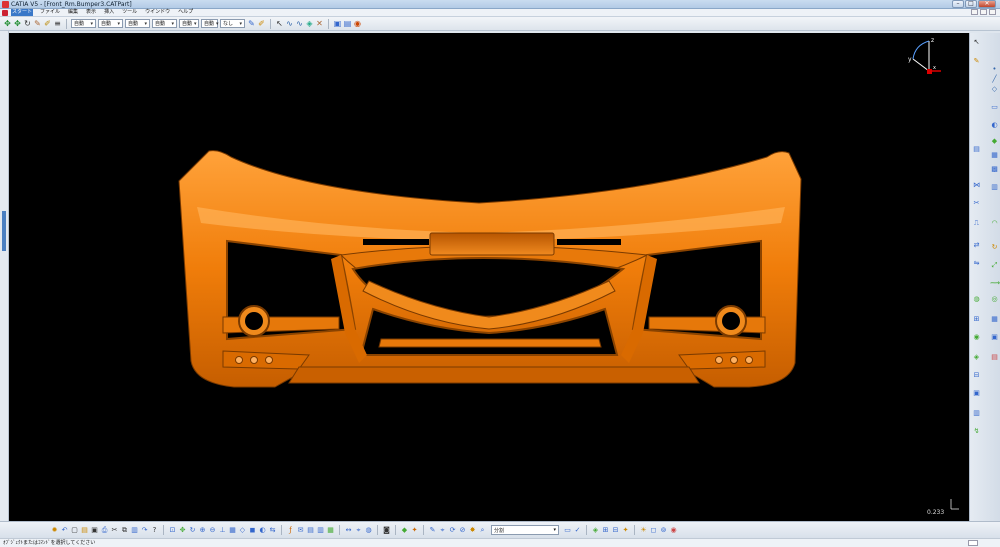  I want to click on rotate-tool-icon: ↻, so click(994, 247).